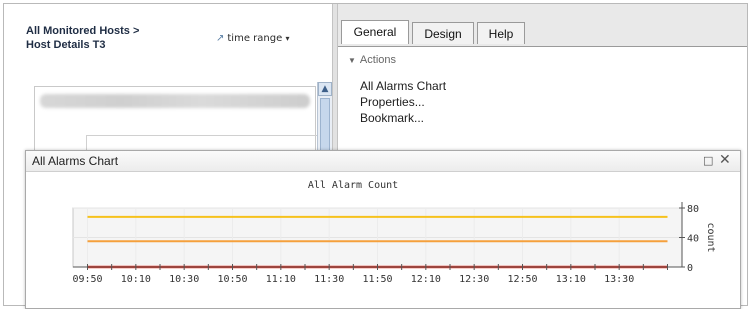 The image size is (751, 309). What do you see at coordinates (693, 239) in the screenshot?
I see `y-tick-label: 40` at bounding box center [693, 239].